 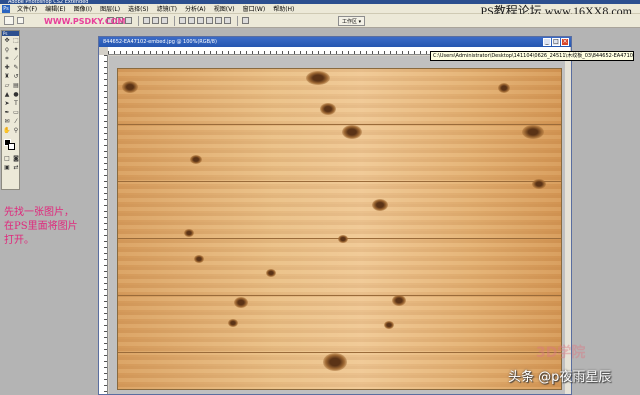 I want to click on tool-preset-picker, so click(x=9, y=20).